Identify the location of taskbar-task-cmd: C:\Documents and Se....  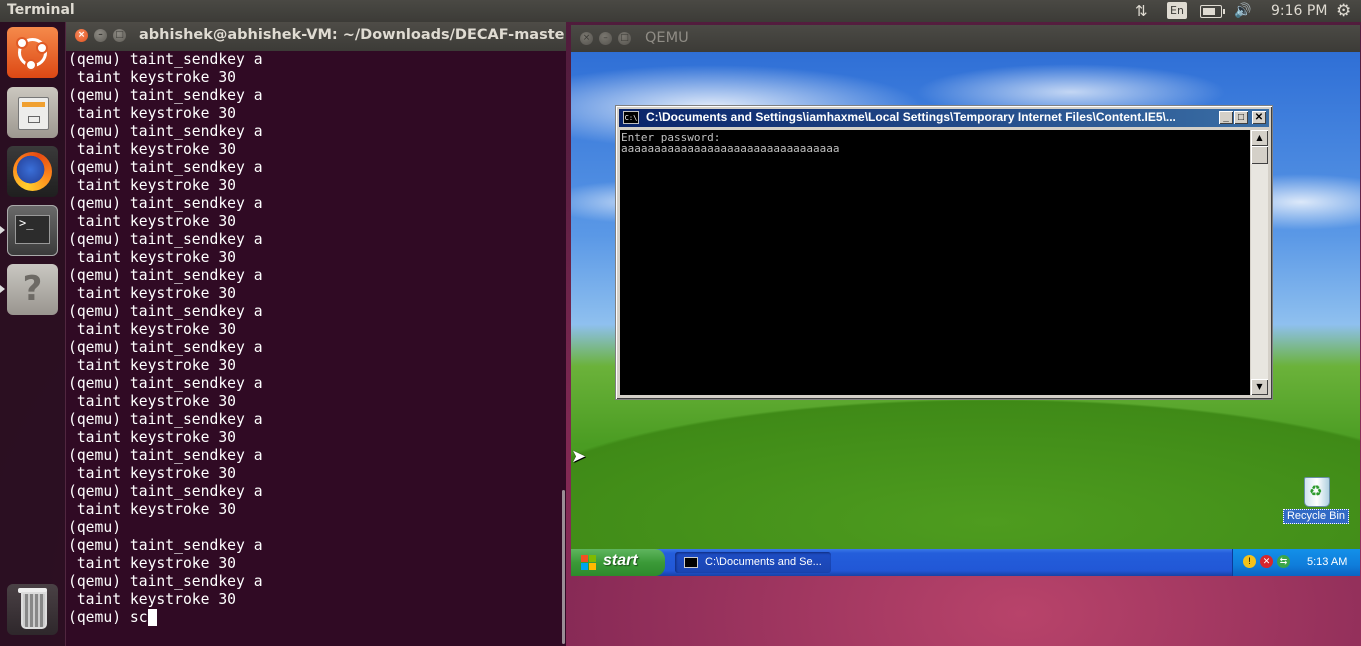
(753, 562).